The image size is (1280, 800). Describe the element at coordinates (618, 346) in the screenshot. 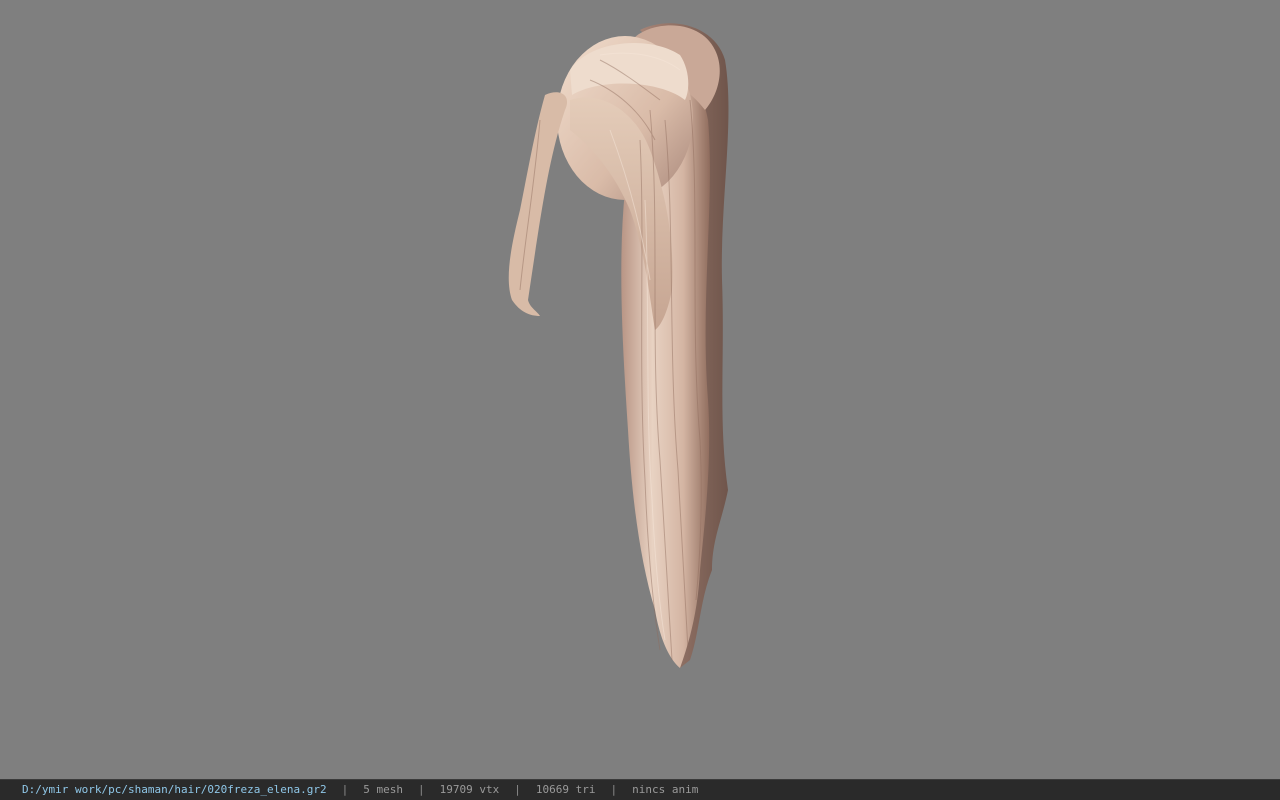

I see `hair-model-render` at that location.